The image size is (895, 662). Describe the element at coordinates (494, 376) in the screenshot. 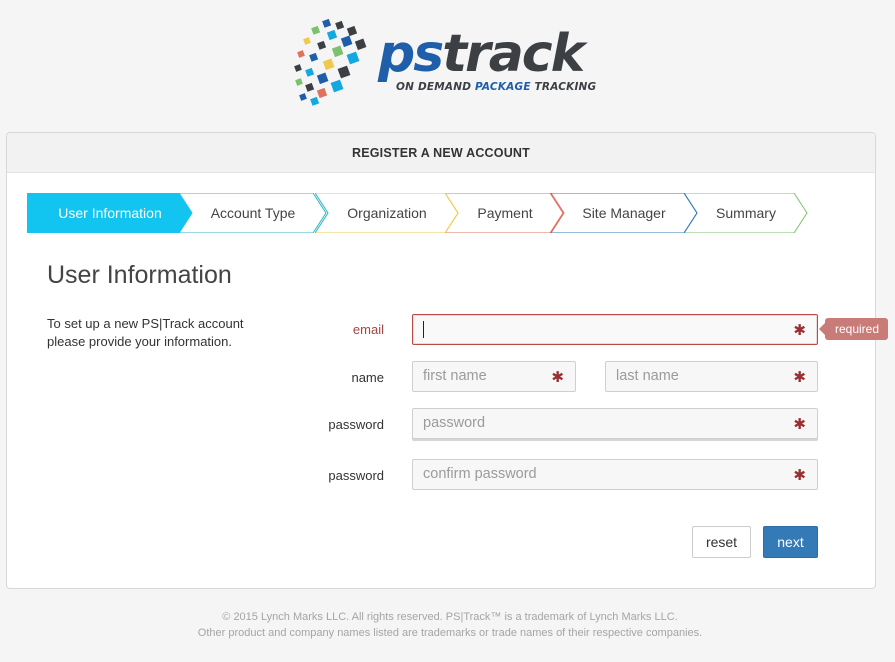

I see `first-name-field: first name ✱` at that location.